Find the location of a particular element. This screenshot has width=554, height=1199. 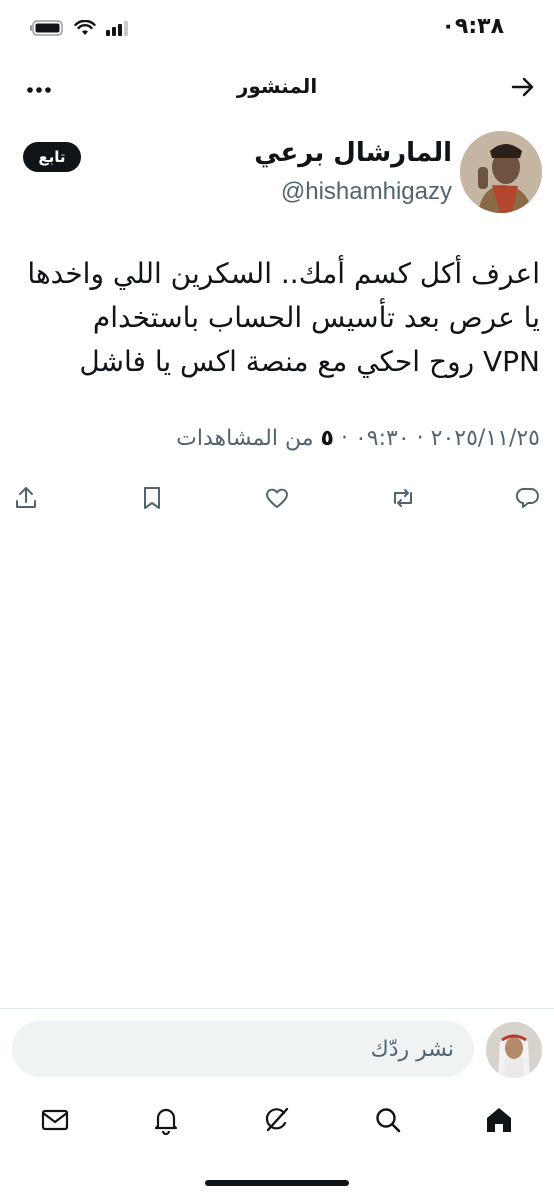

heart-icon is located at coordinates (277, 498).